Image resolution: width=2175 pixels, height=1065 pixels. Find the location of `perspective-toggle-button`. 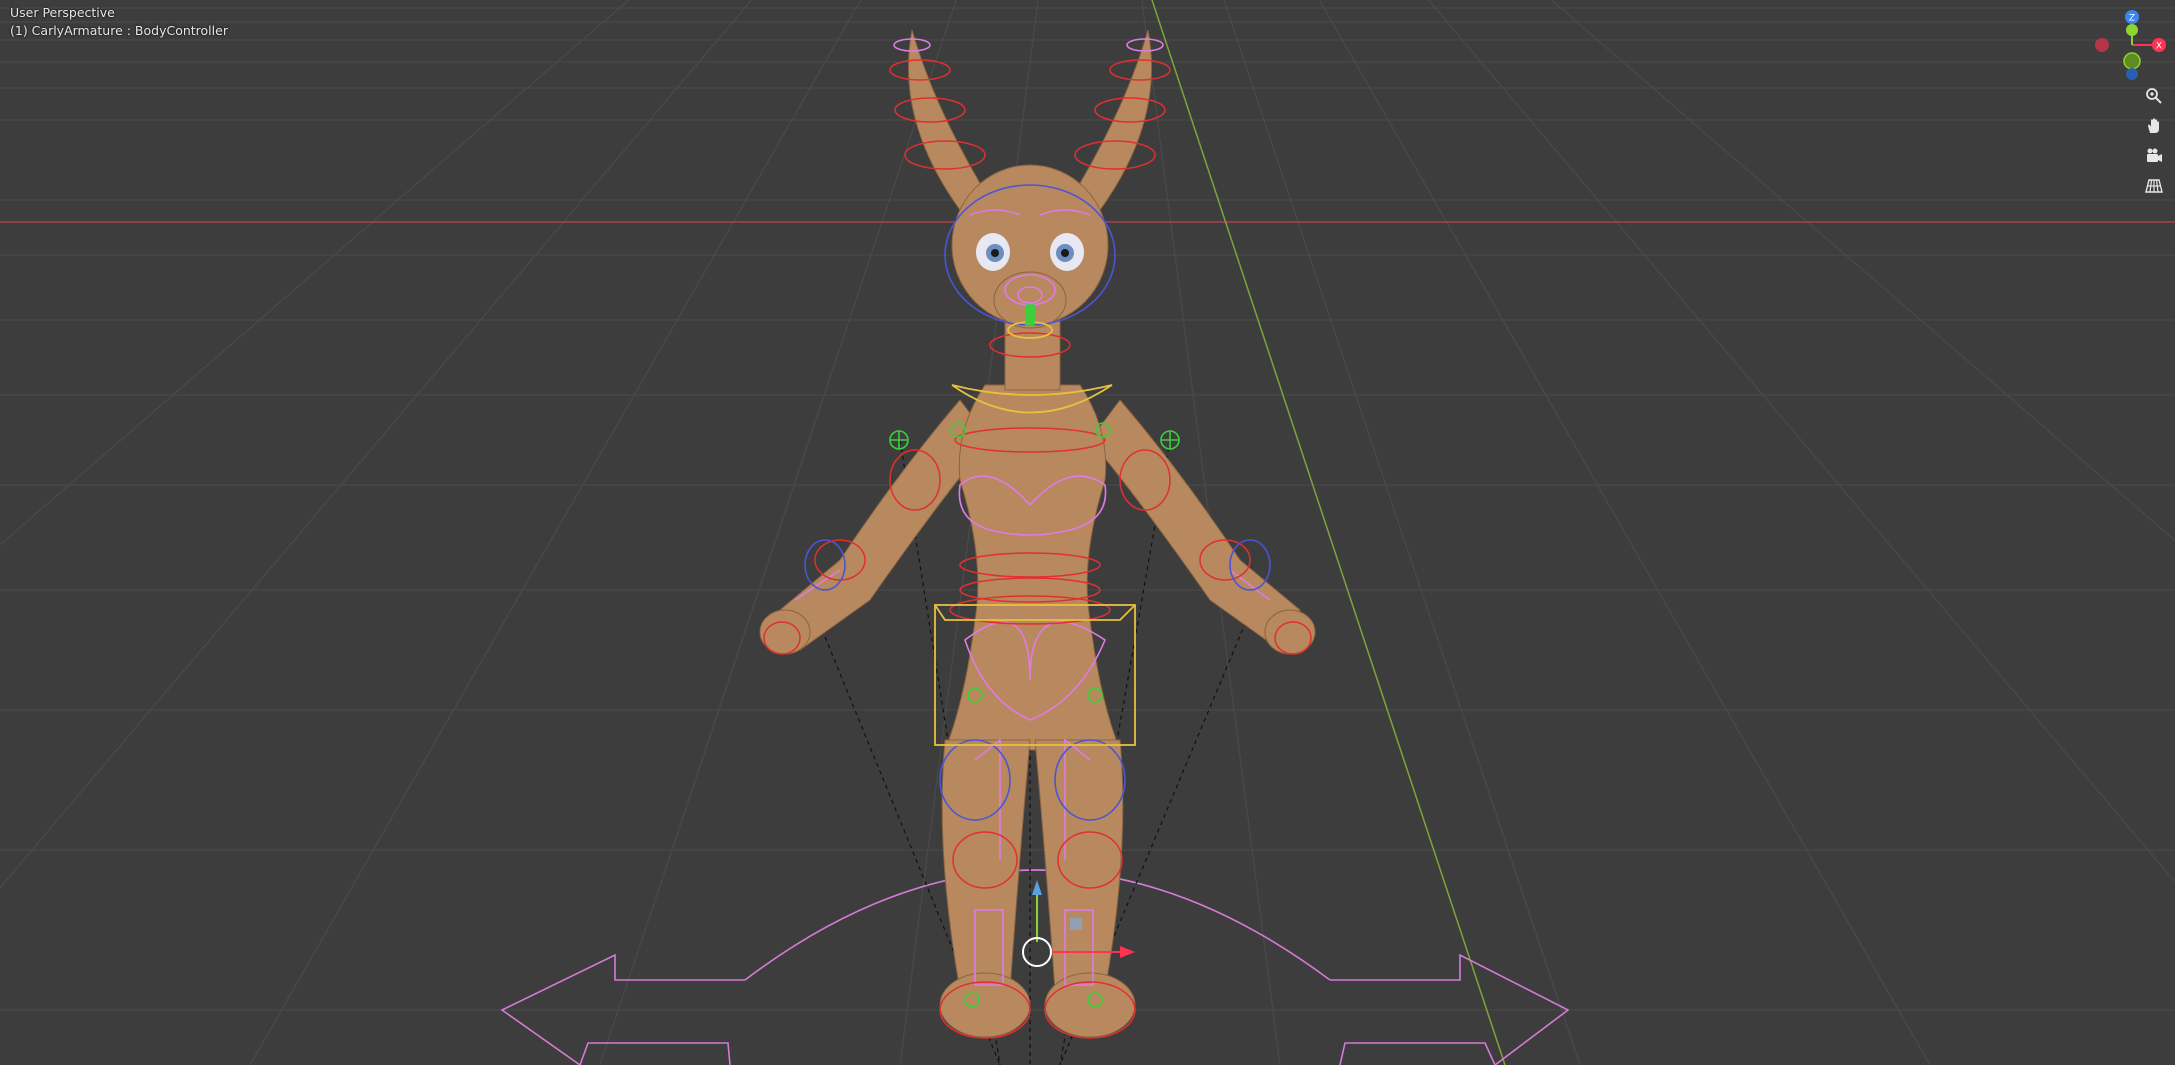

perspective-toggle-button is located at coordinates (2158, 190).